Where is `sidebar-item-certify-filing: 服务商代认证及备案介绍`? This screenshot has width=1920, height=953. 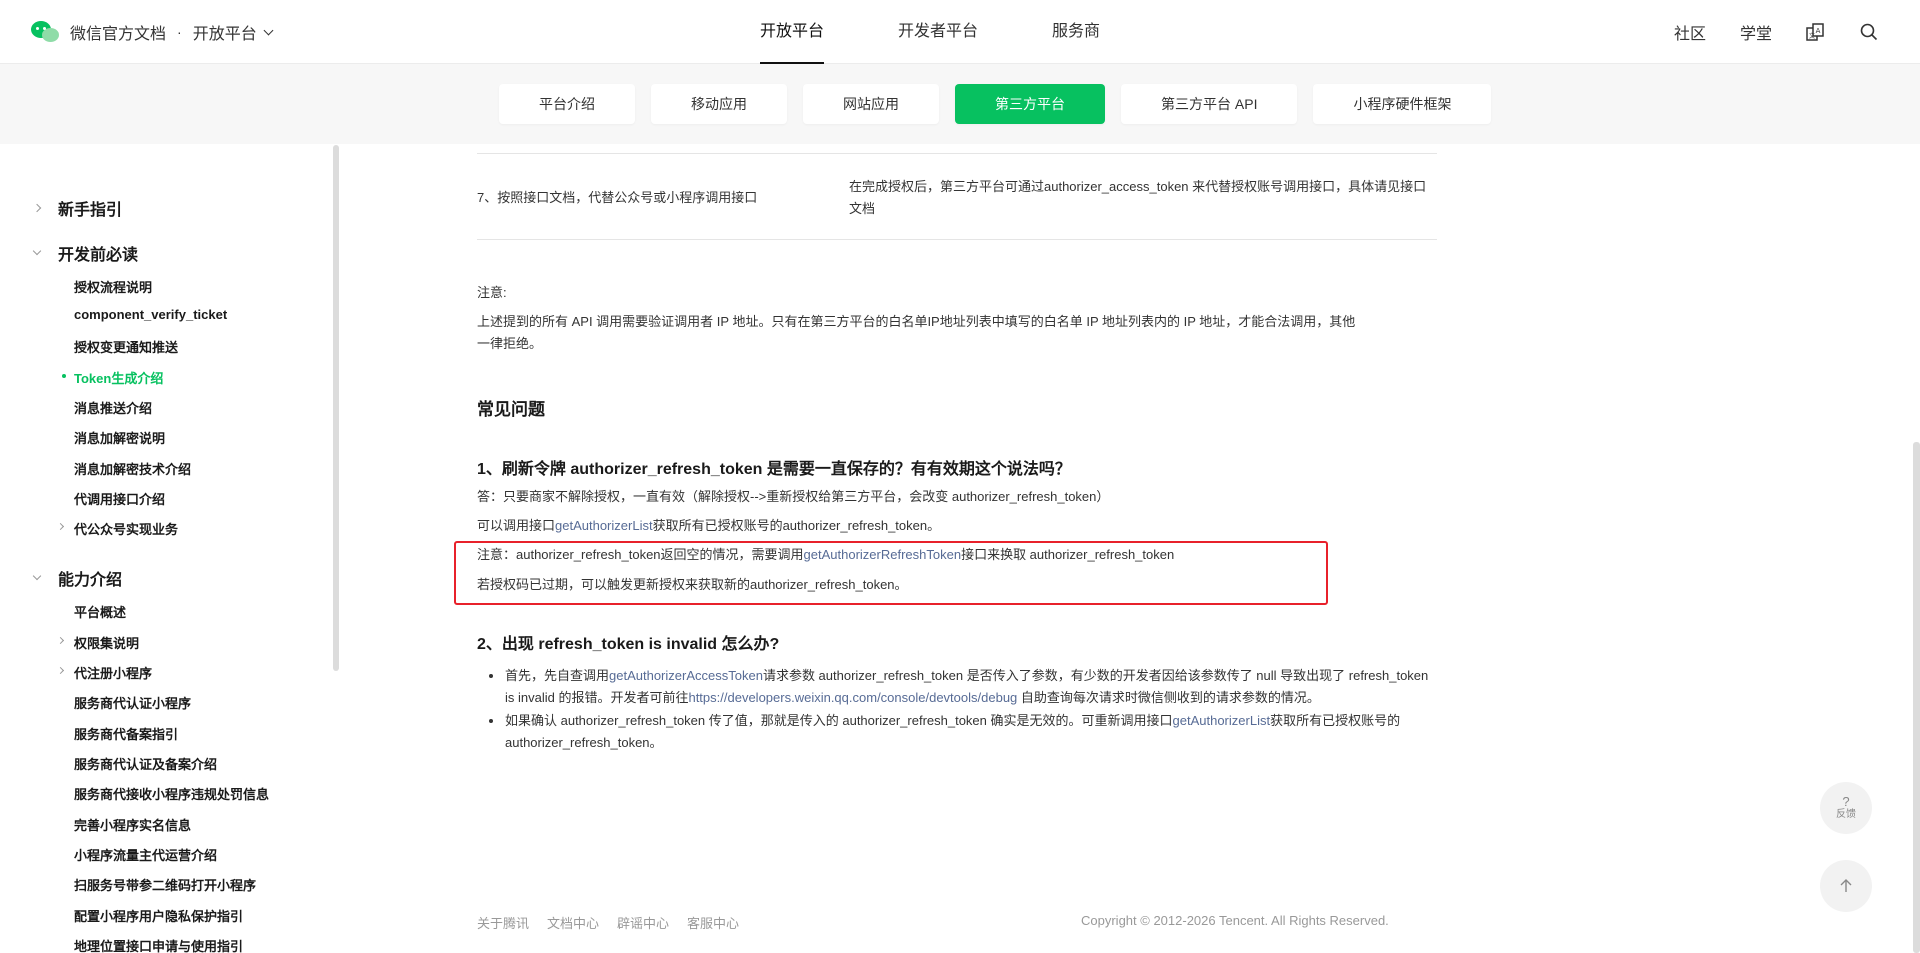 sidebar-item-certify-filing: 服务商代认证及备案介绍 is located at coordinates (145, 763).